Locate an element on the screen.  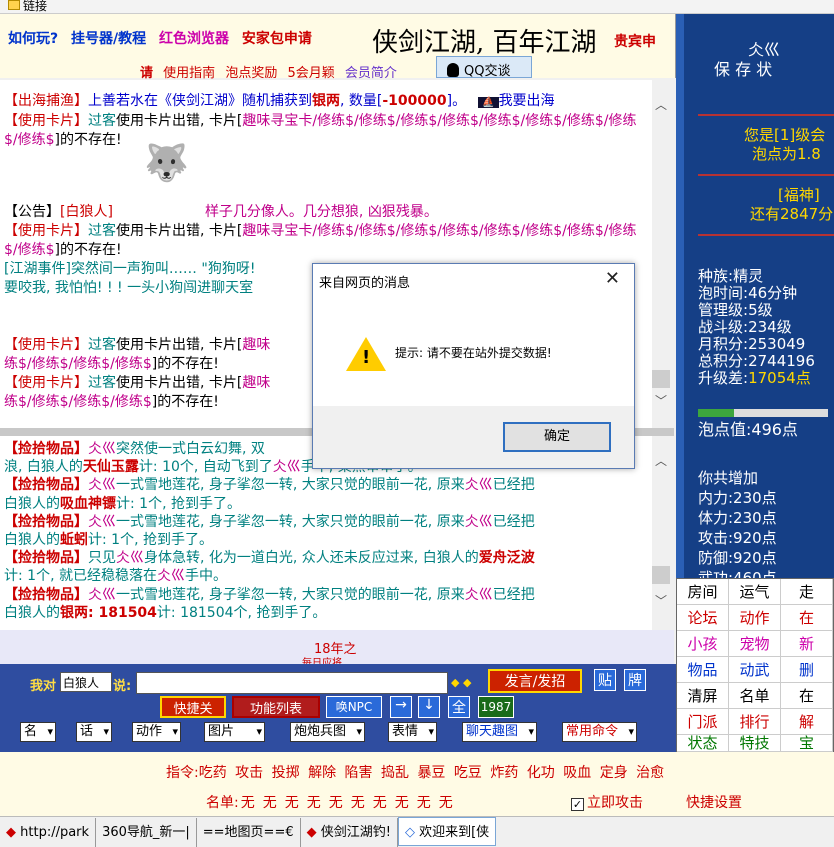
menu-walk: 走 is located at coordinates (807, 592).